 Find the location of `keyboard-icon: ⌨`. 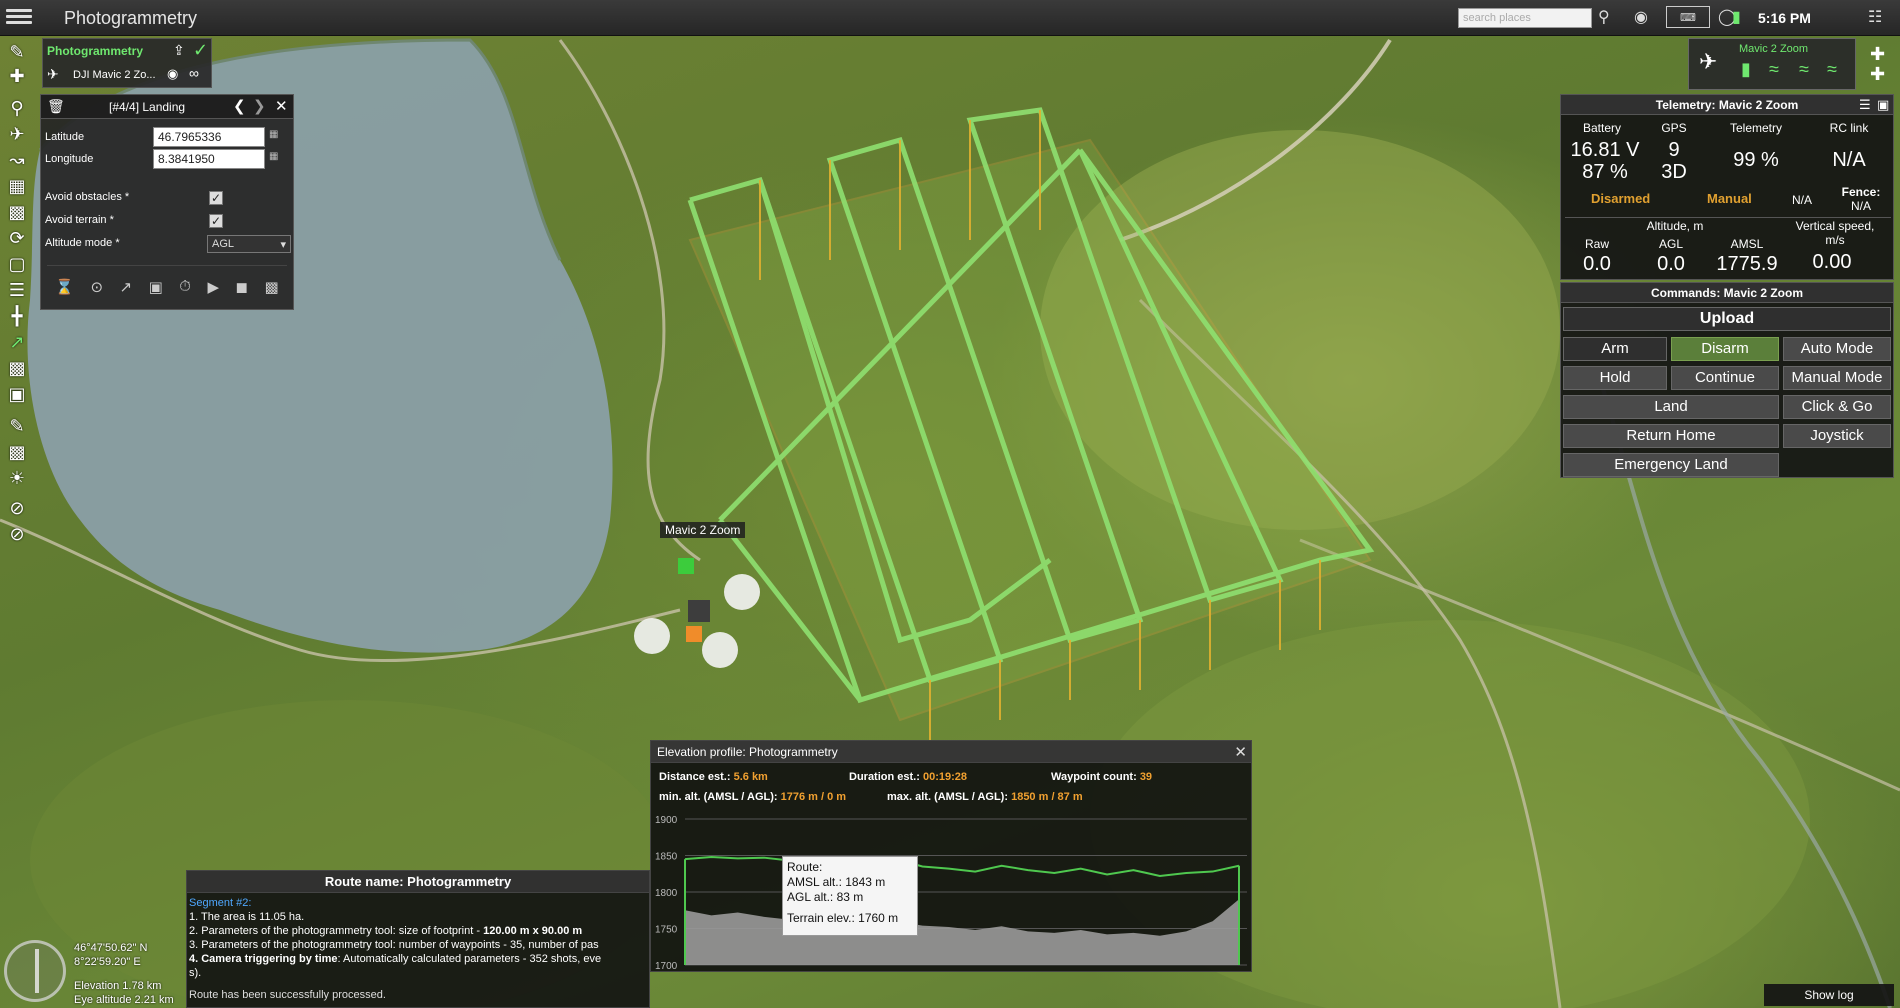

keyboard-icon: ⌨ is located at coordinates (1688, 17).